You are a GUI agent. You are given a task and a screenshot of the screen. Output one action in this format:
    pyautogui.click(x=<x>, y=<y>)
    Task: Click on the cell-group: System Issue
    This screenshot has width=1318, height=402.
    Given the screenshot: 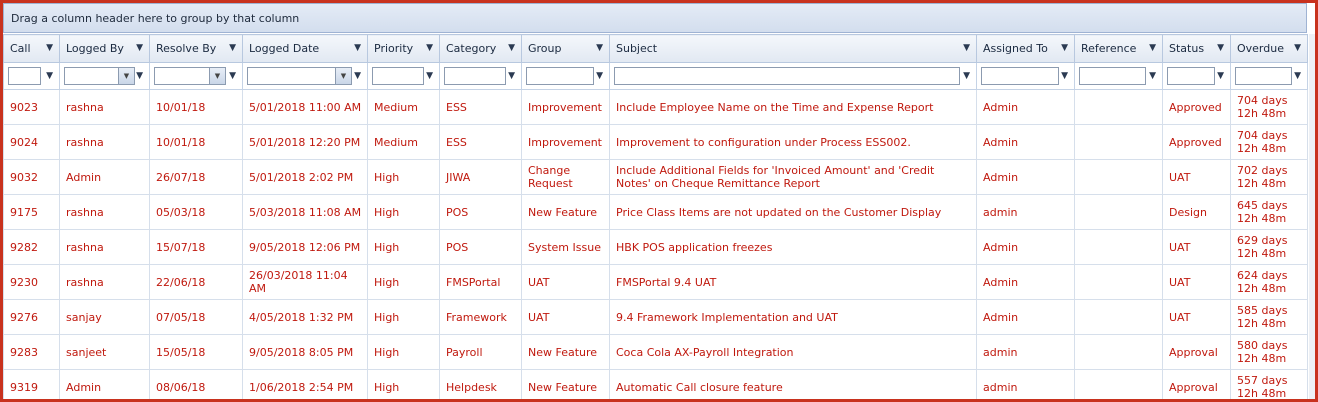 What is the action you would take?
    pyautogui.click(x=565, y=247)
    